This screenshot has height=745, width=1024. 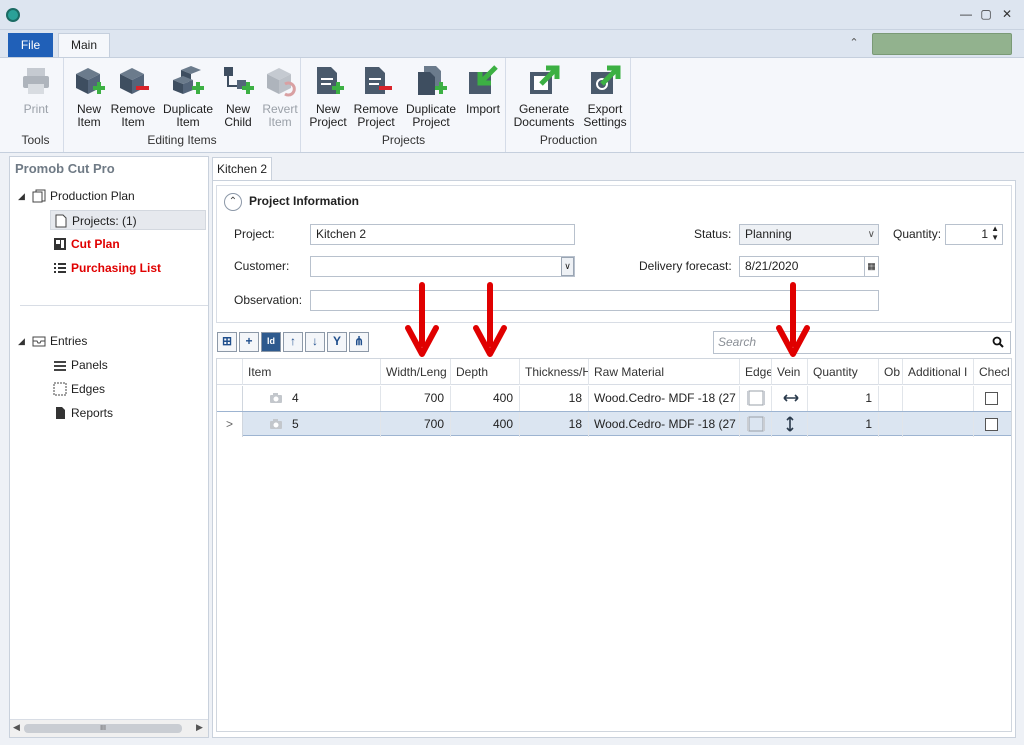 I want to click on search-input: Search, so click(x=862, y=342).